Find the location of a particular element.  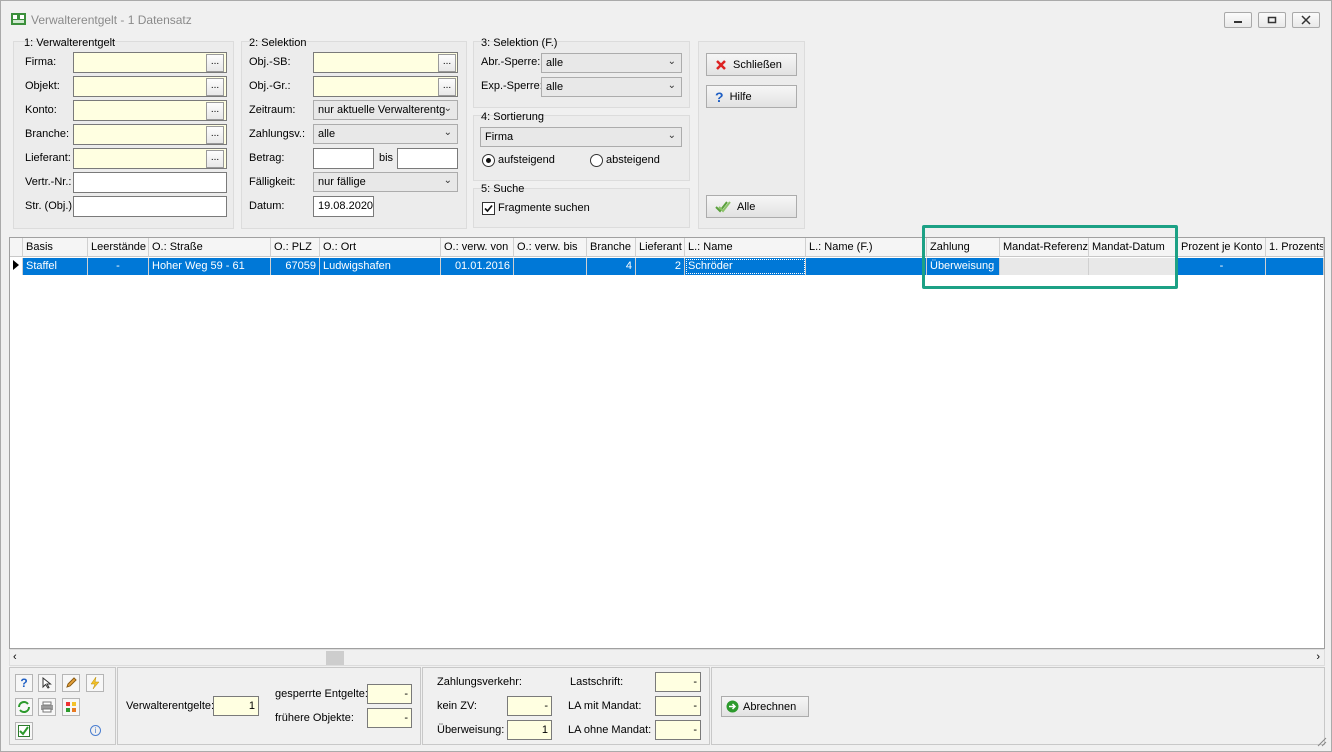

minimize-button is located at coordinates (1238, 20).